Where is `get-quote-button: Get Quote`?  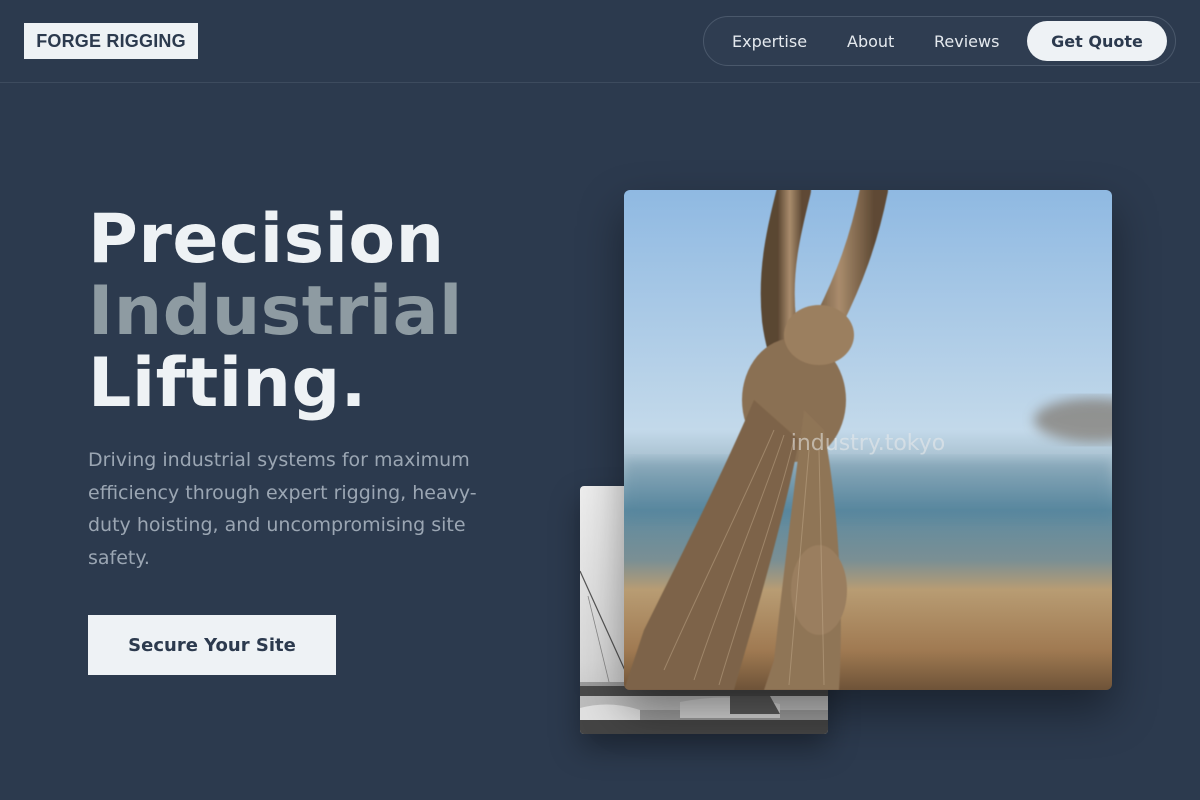
get-quote-button: Get Quote is located at coordinates (1097, 41).